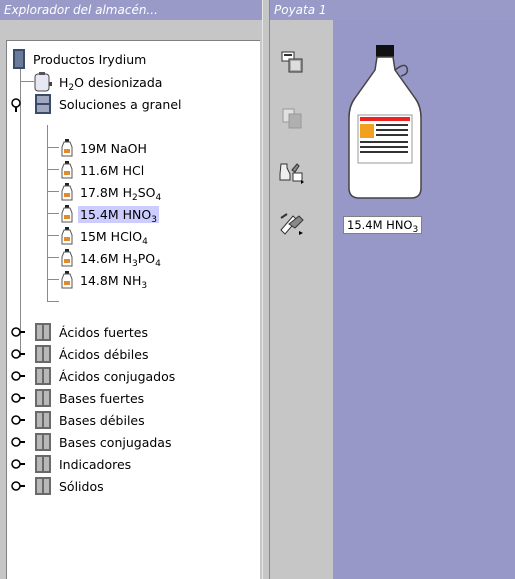 This screenshot has height=579, width=515. I want to click on properties-icon, so click(292, 62).